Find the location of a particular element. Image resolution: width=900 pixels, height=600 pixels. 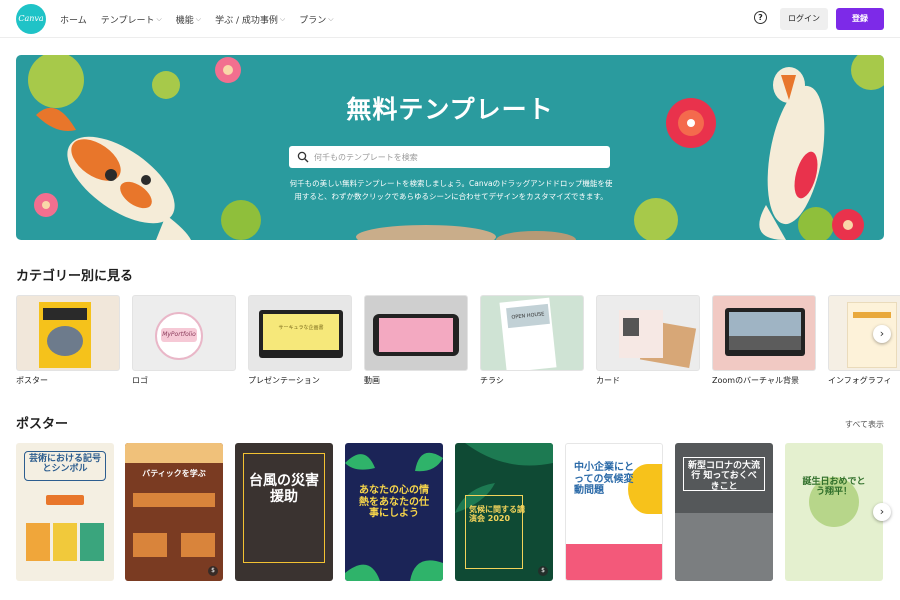

question-circle-icon: ? is located at coordinates (760, 17).